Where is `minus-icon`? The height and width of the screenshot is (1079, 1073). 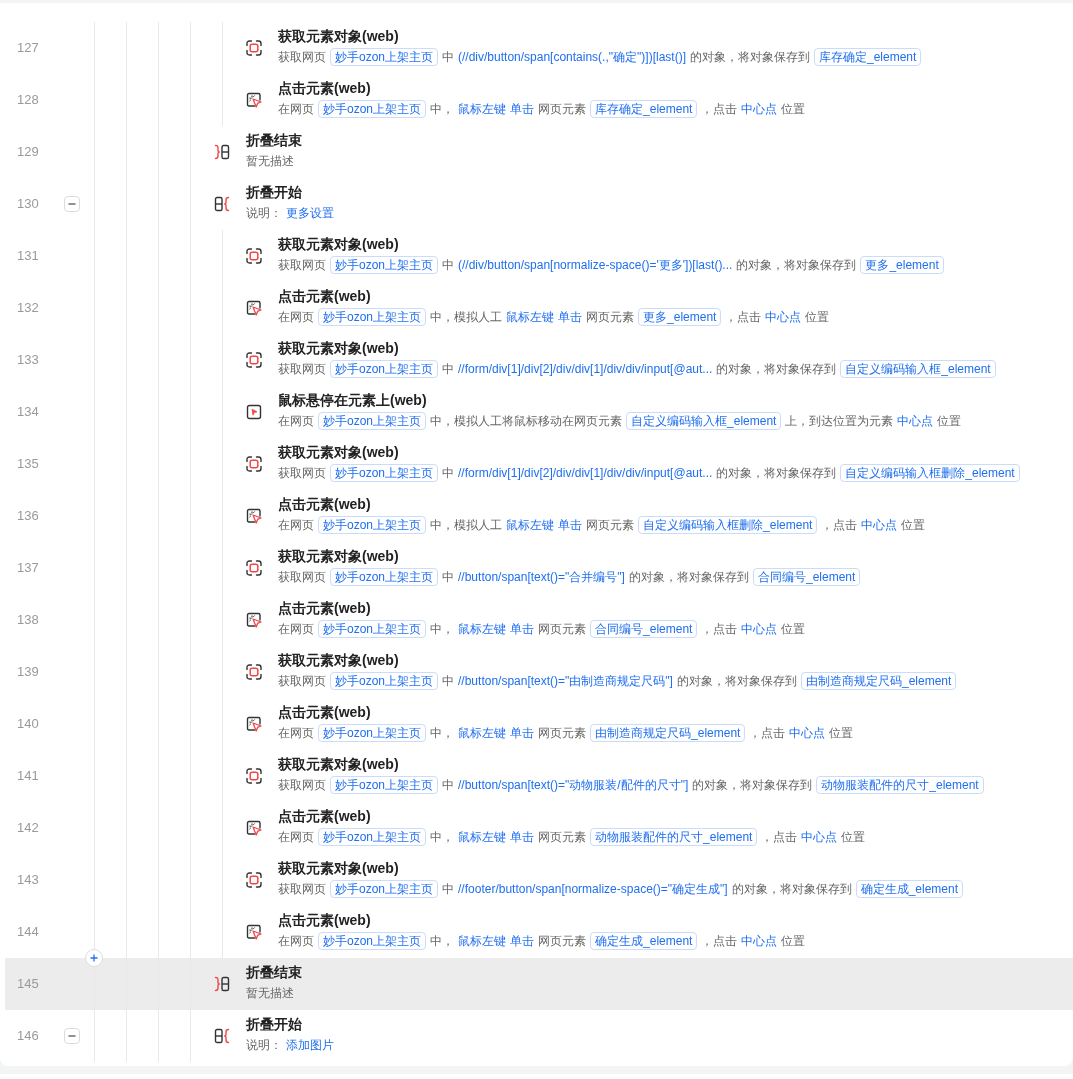
minus-icon is located at coordinates (72, 1036).